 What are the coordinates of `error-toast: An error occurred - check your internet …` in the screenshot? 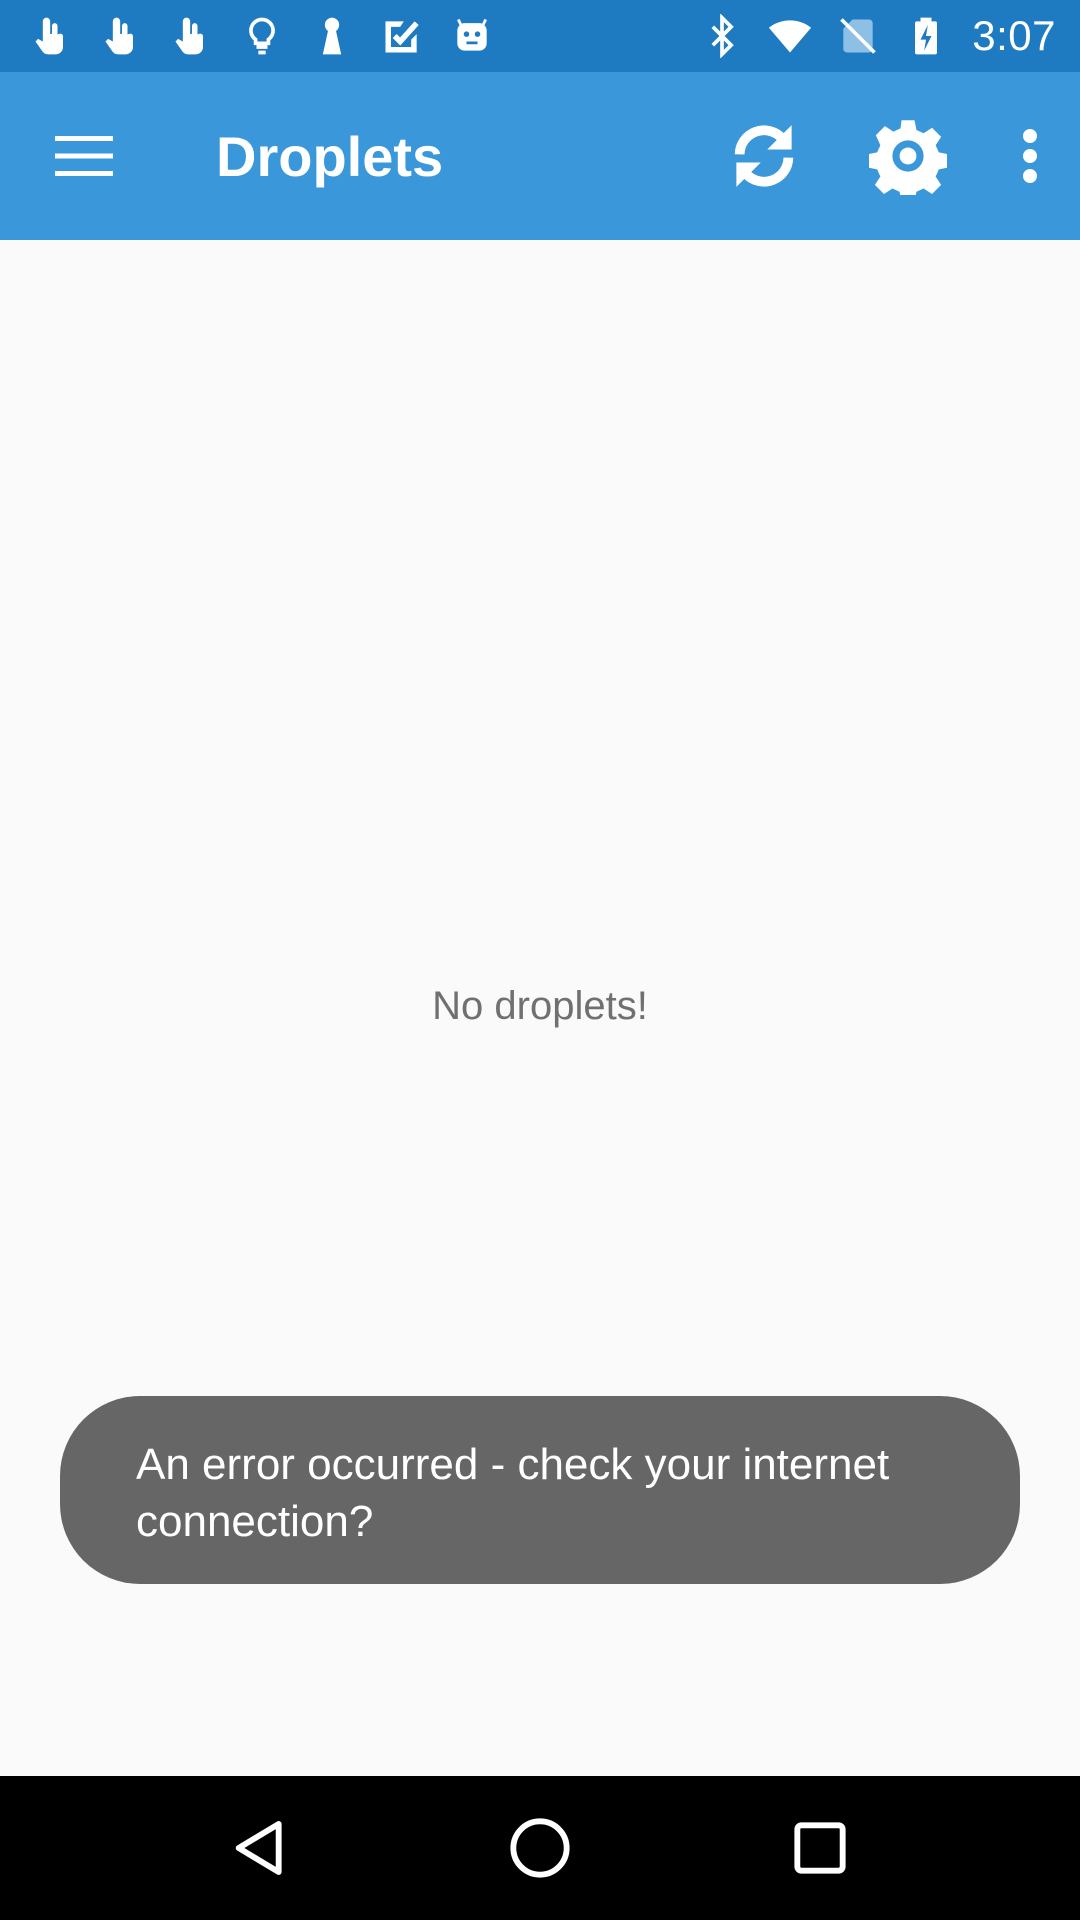 It's located at (540, 1490).